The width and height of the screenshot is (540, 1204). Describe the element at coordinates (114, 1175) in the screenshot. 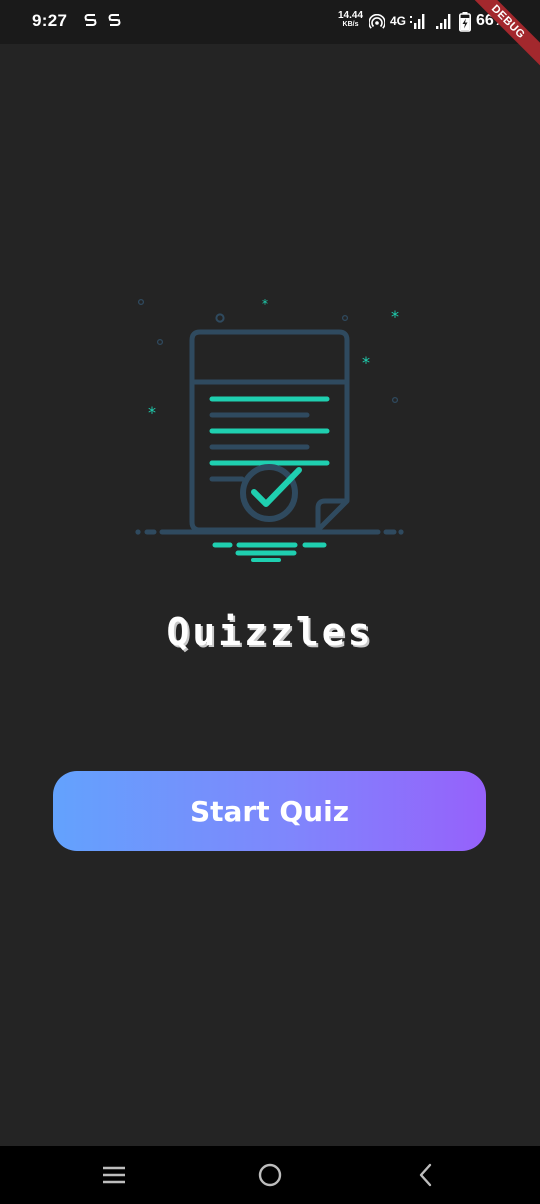

I see `menu-icon` at that location.